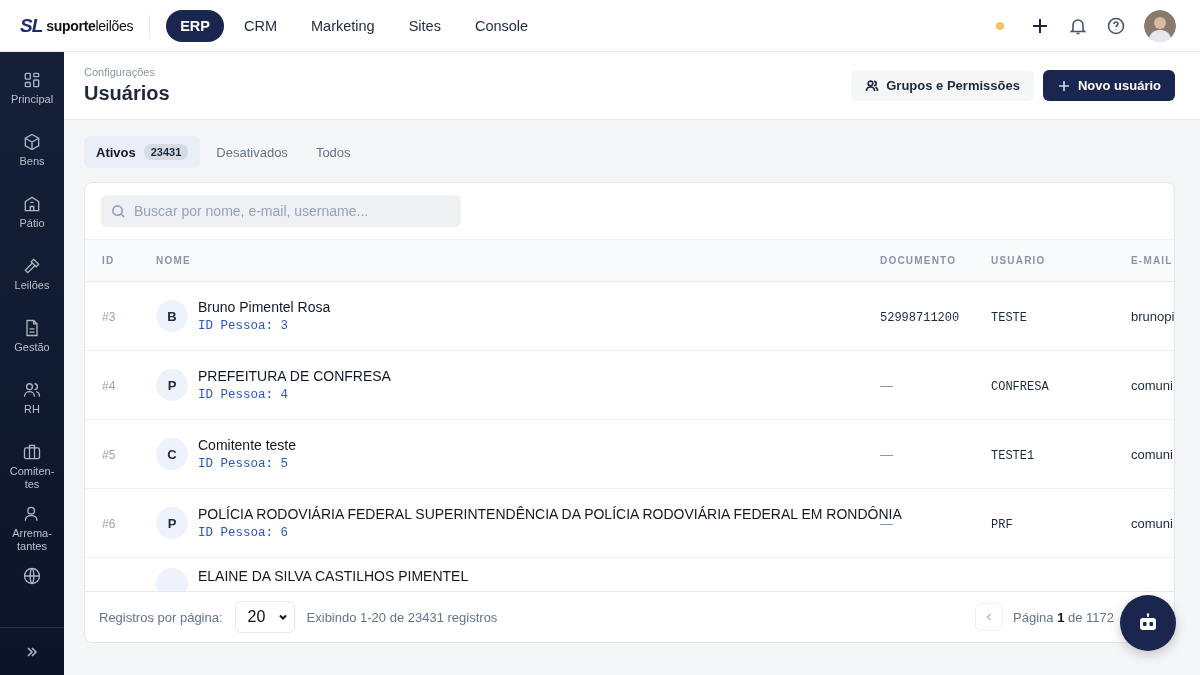  I want to click on per-page-select: 20, so click(264, 617).